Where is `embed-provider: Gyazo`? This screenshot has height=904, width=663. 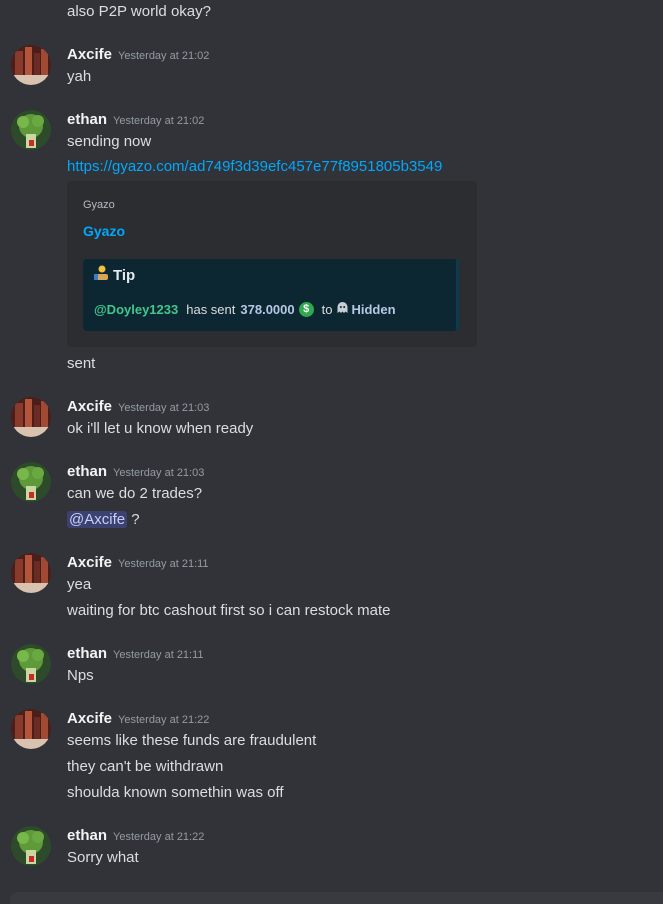
embed-provider: Gyazo is located at coordinates (99, 205).